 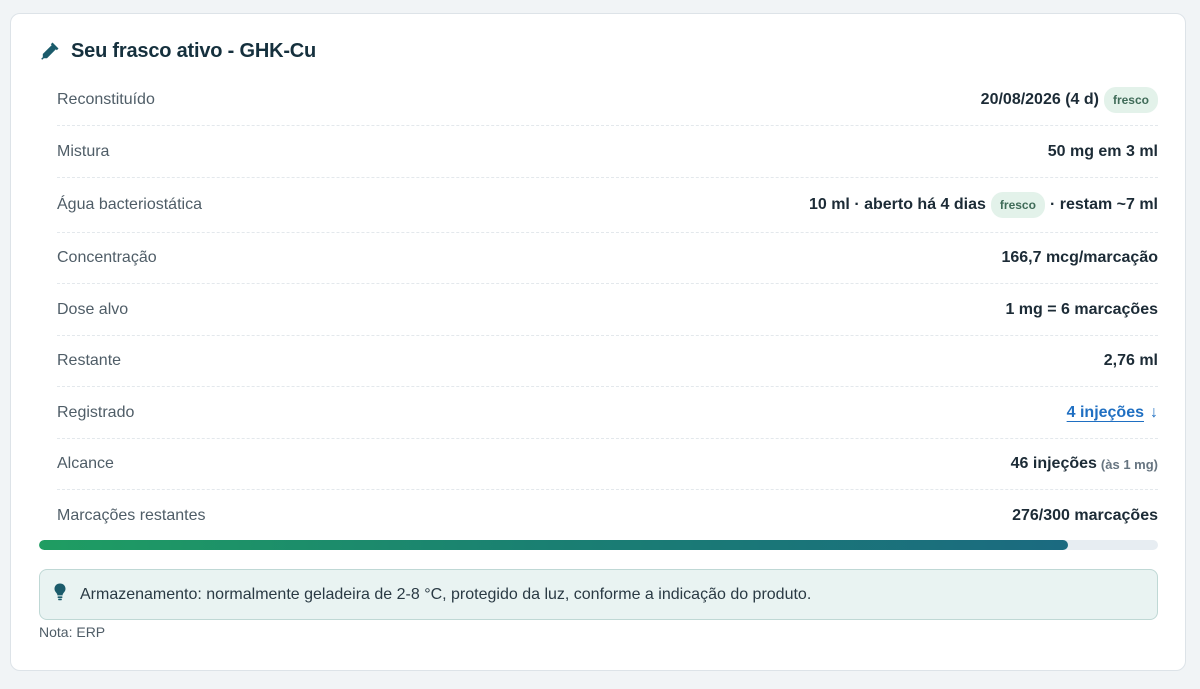 I want to click on row-value: 20/08/2026 (4 d) fresco, so click(x=1069, y=99).